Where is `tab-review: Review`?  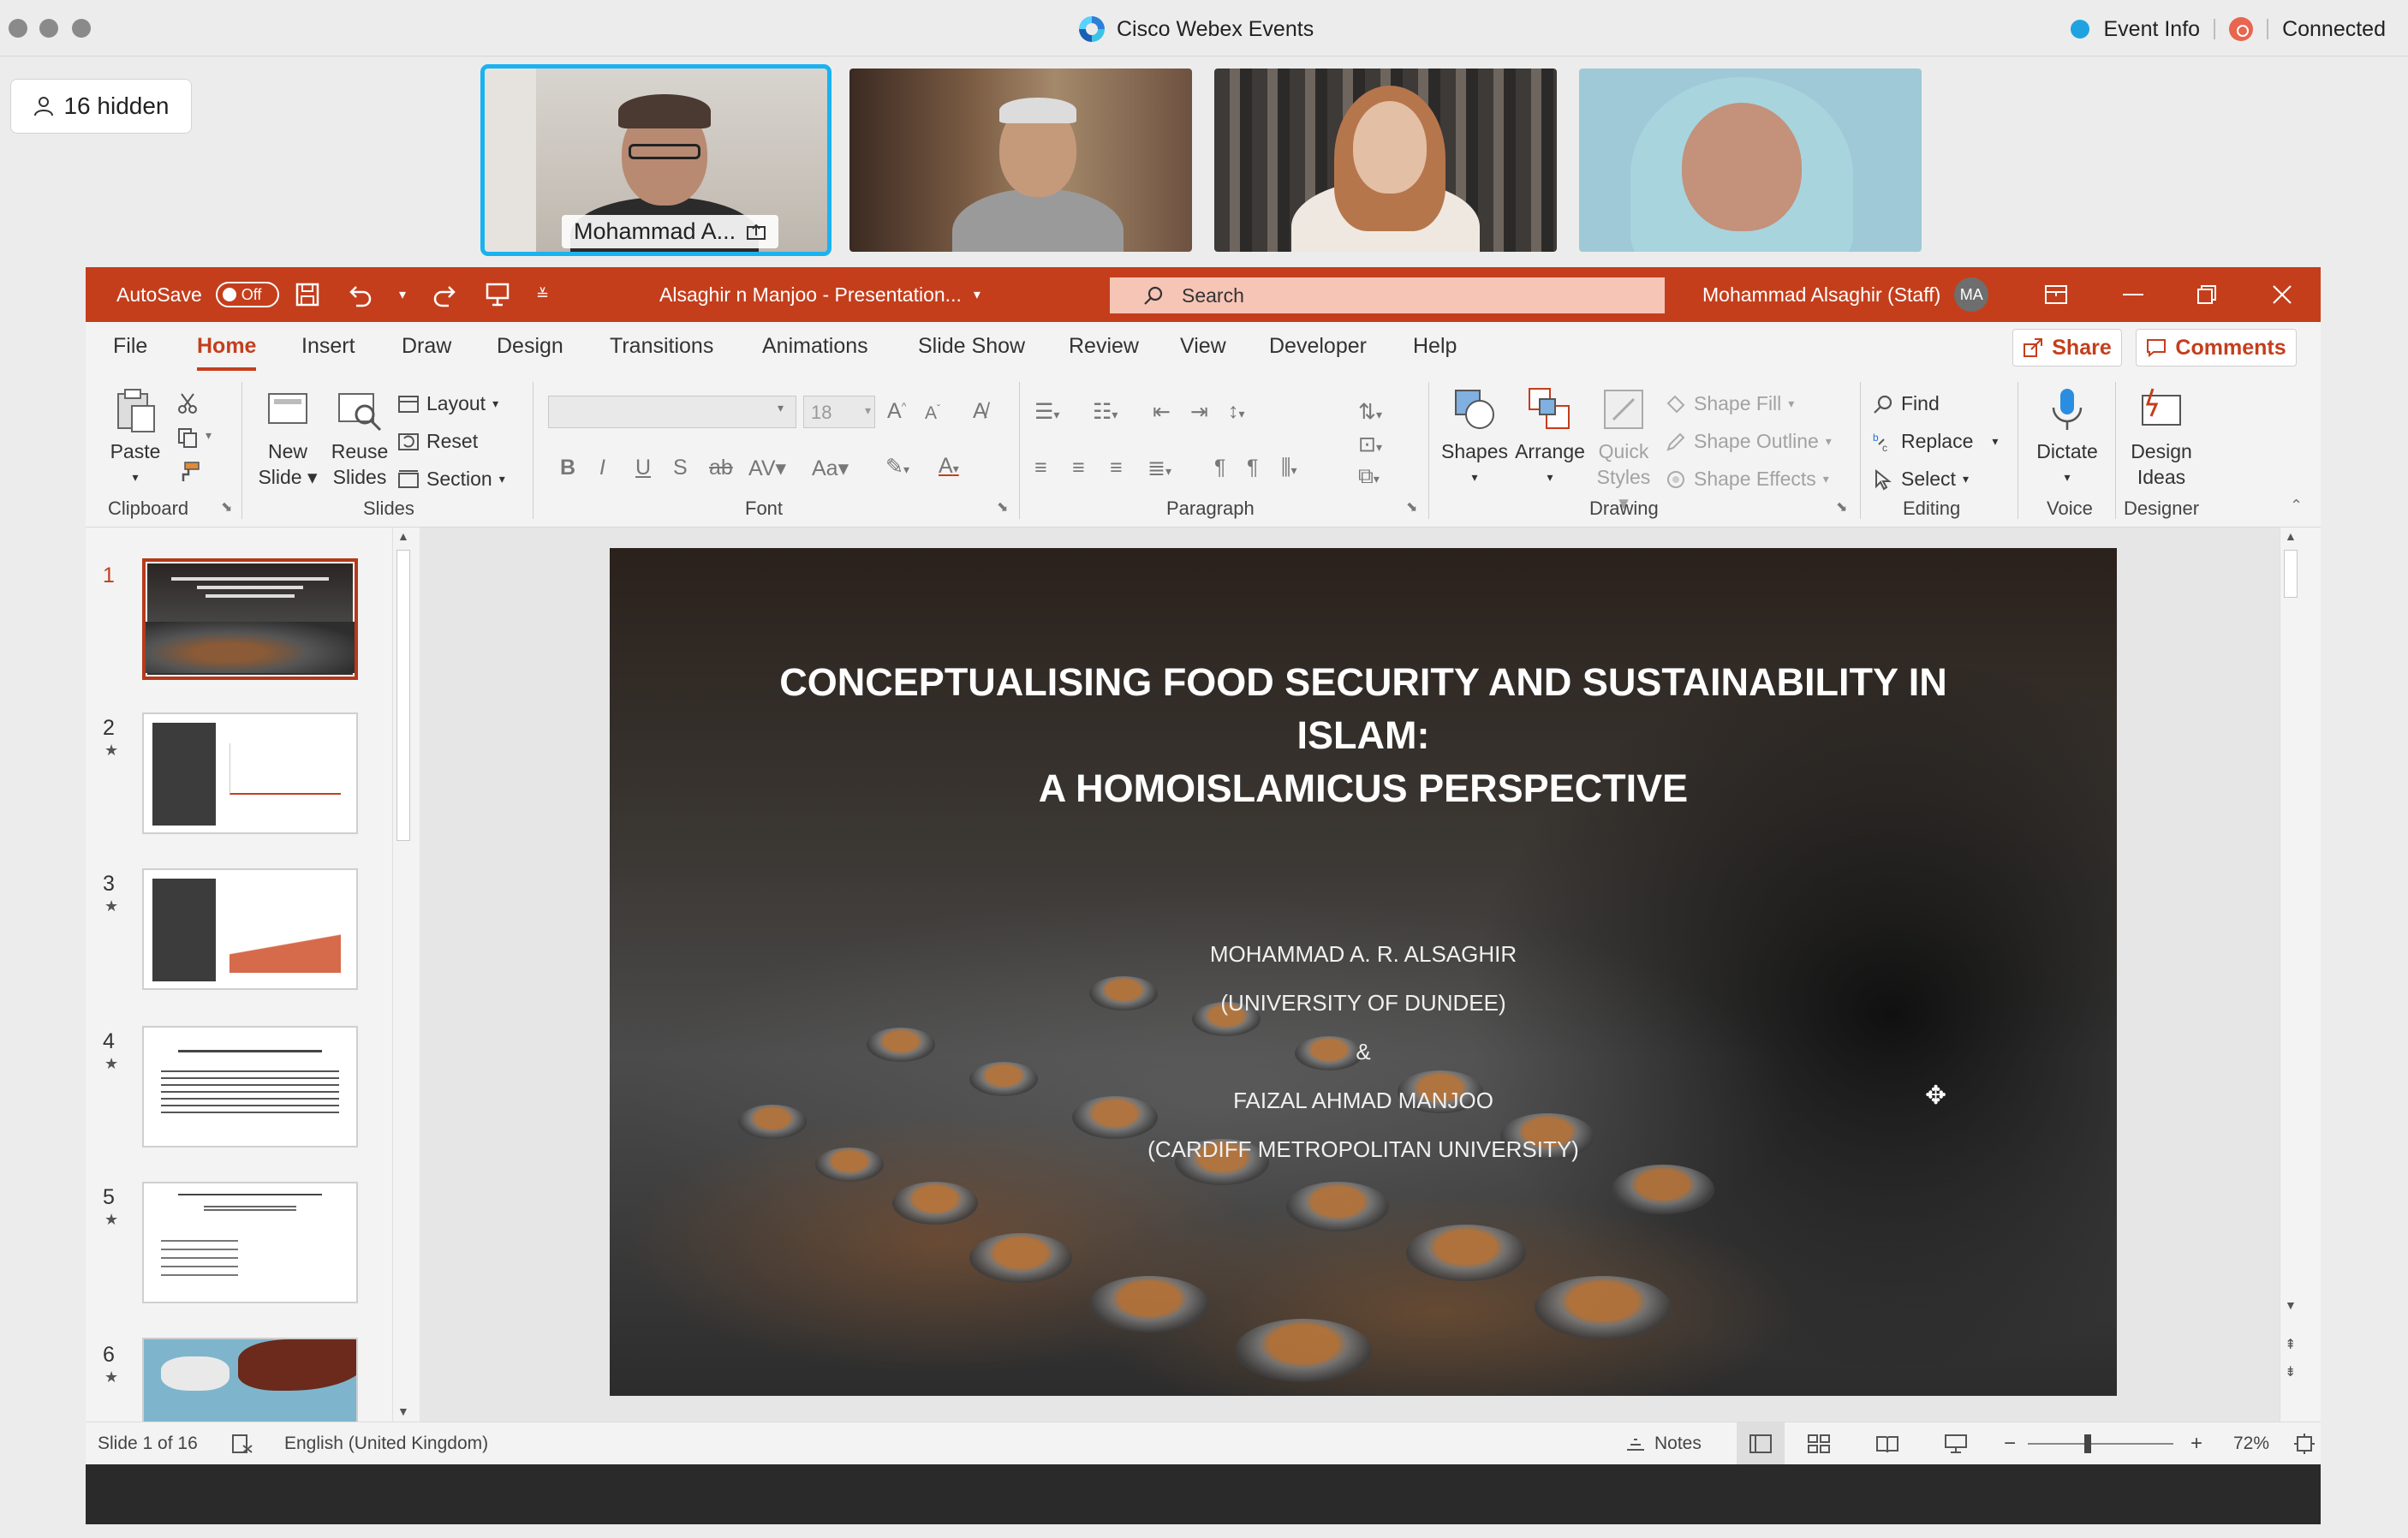
tab-review: Review is located at coordinates (1104, 346).